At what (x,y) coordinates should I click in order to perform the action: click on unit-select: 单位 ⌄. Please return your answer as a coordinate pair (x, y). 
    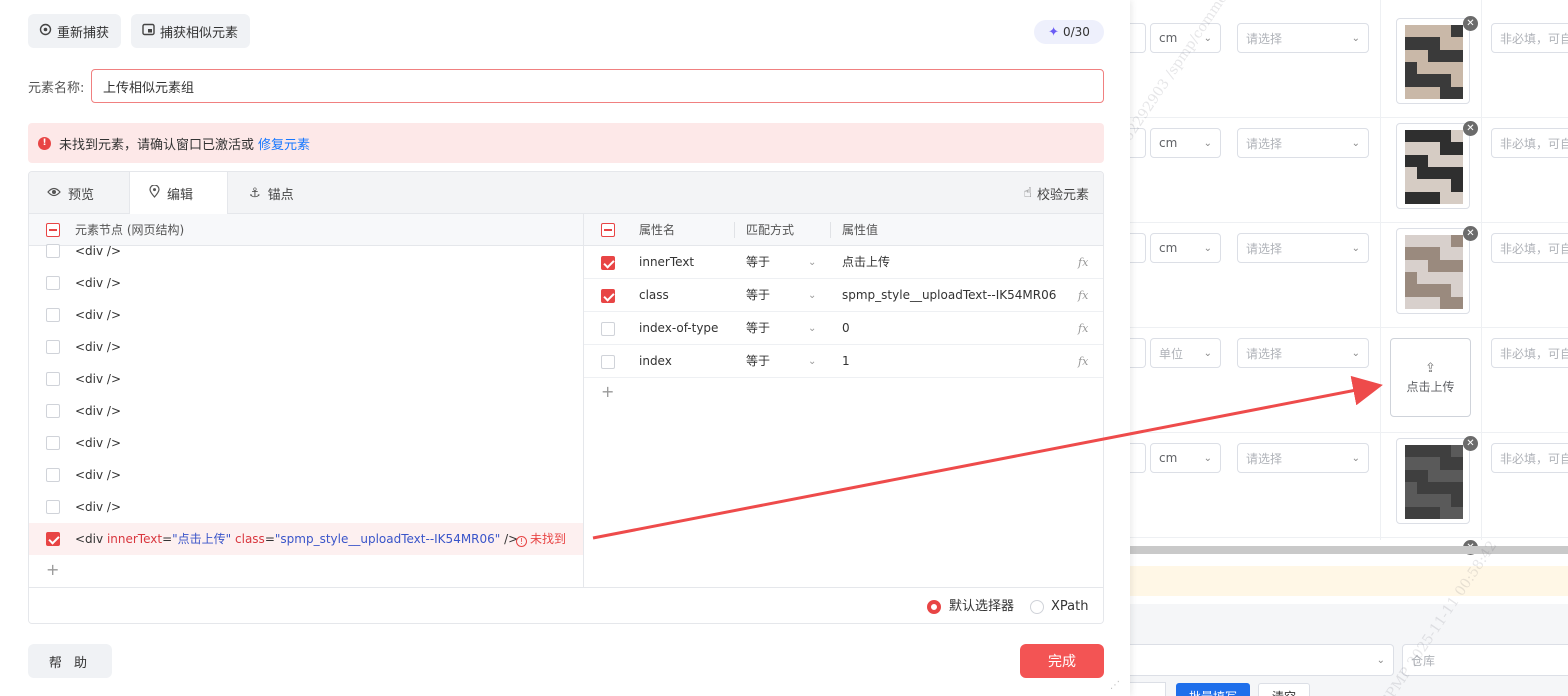
    Looking at the image, I should click on (1185, 353).